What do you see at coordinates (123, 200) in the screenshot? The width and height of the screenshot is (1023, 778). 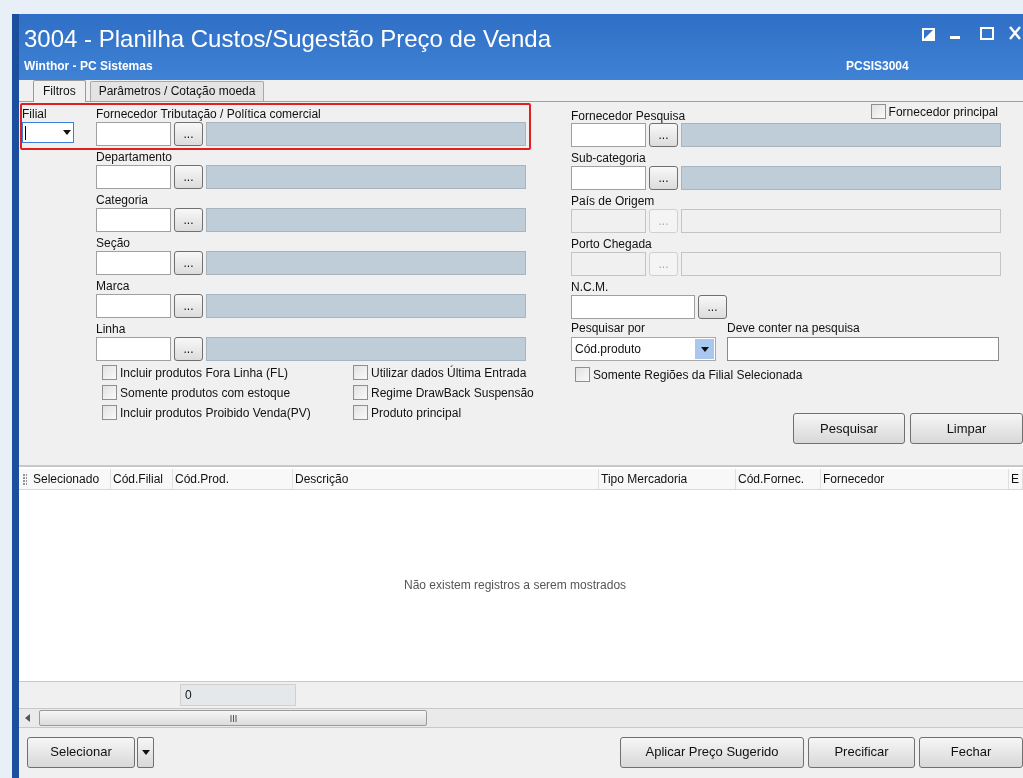 I see `field-label: Categoria` at bounding box center [123, 200].